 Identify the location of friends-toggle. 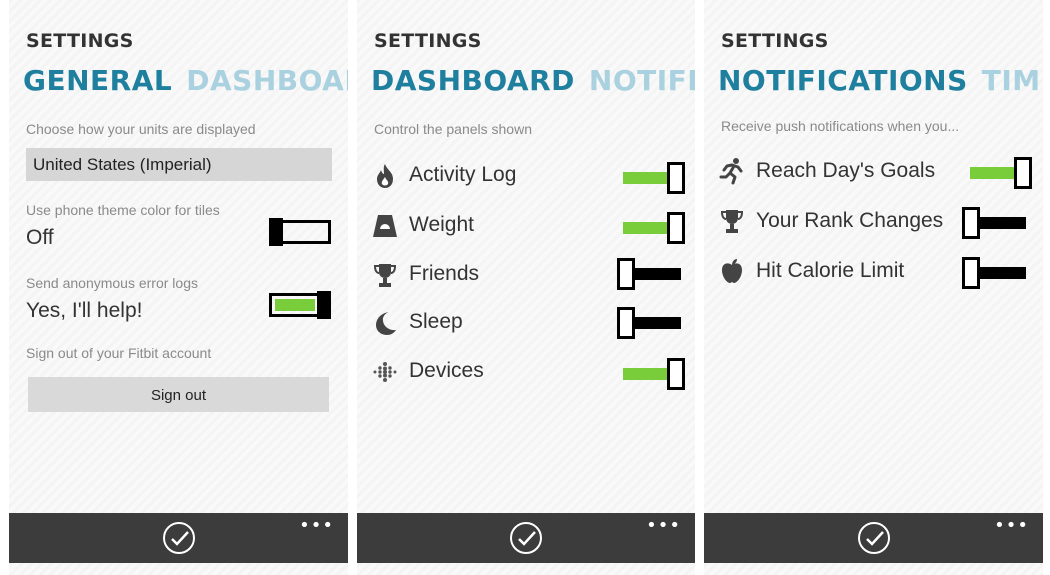
(649, 274).